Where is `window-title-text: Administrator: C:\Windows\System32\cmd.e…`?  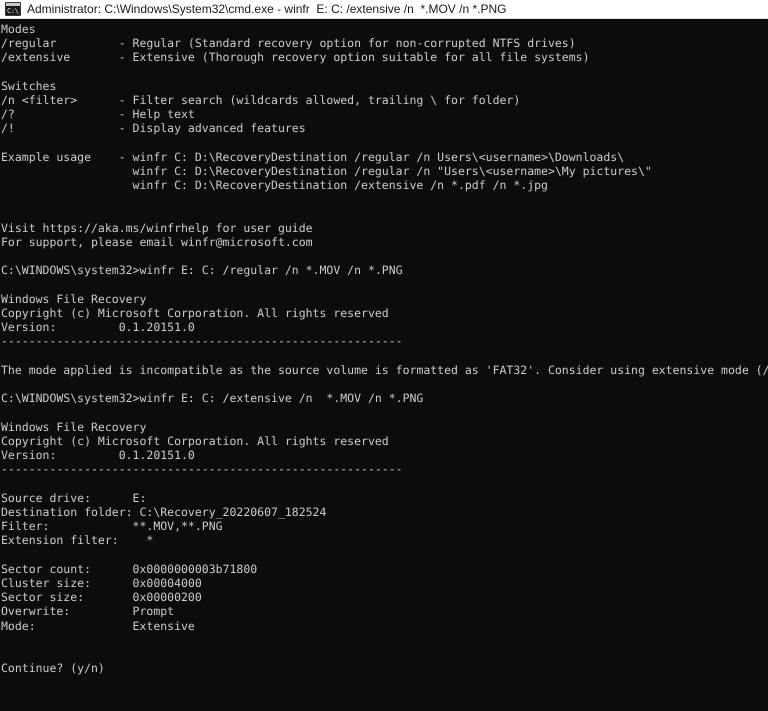 window-title-text: Administrator: C:\Windows\System32\cmd.e… is located at coordinates (267, 9).